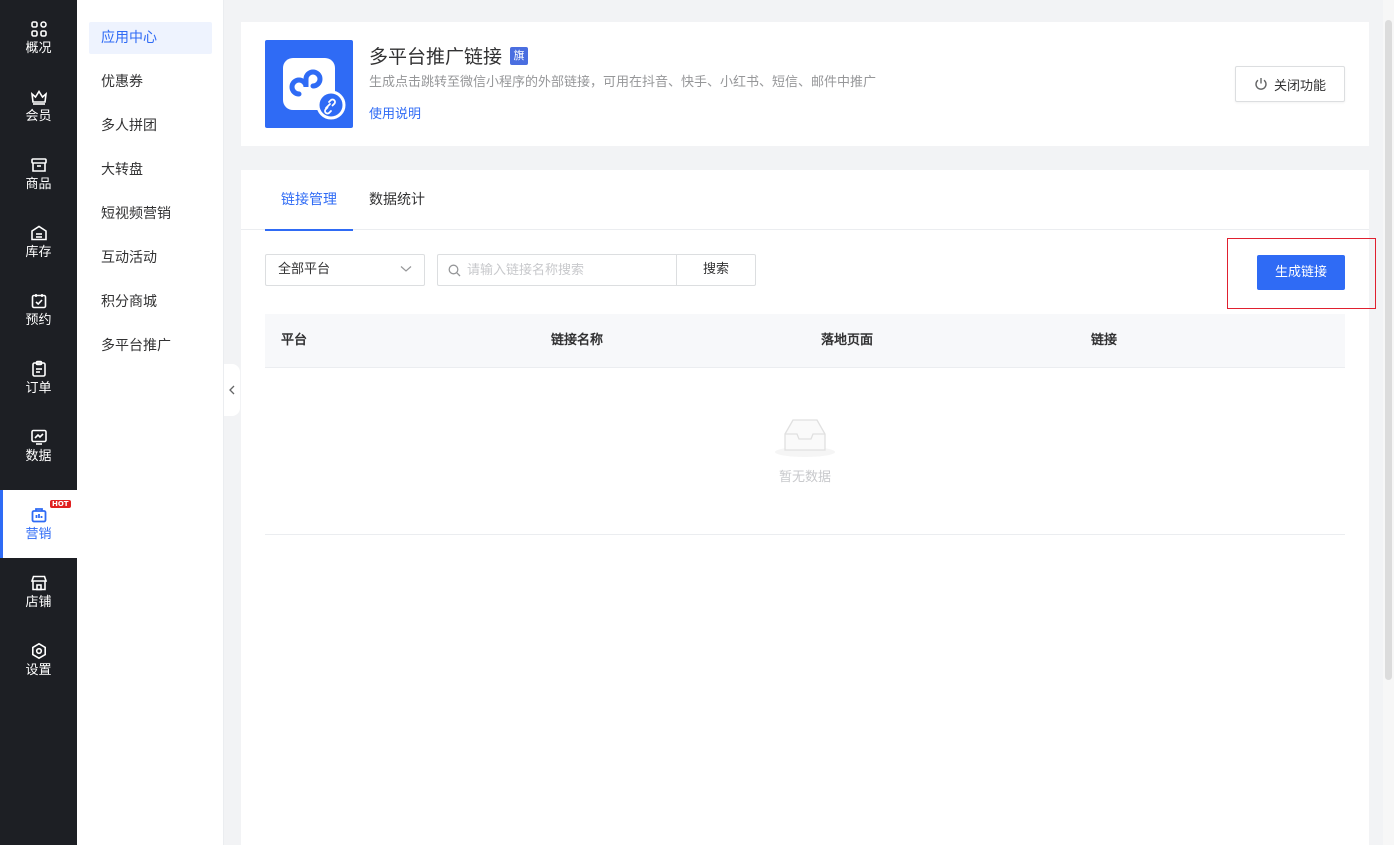 The height and width of the screenshot is (845, 1394). What do you see at coordinates (38, 592) in the screenshot?
I see `nav-item-store: 店铺` at bounding box center [38, 592].